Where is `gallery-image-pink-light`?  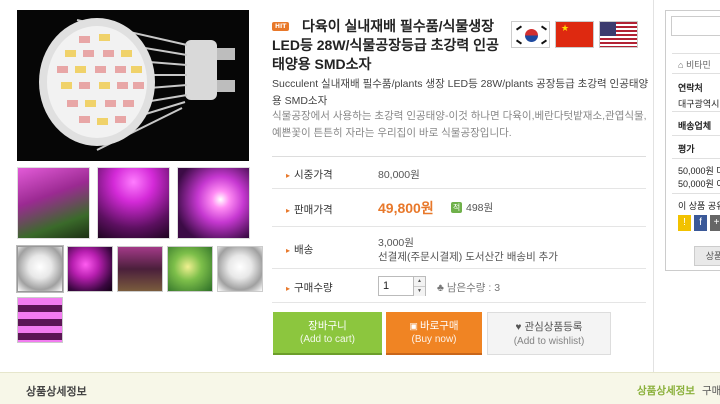
gallery-image-pink-light is located at coordinates (133, 203).